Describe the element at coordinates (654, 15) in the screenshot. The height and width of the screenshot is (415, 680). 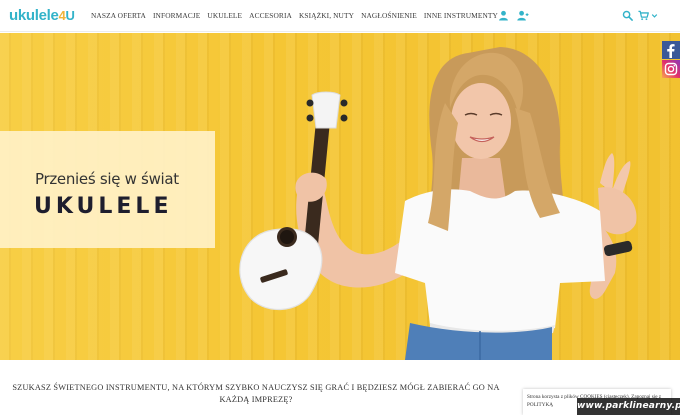
I see `chevron-down-icon` at that location.